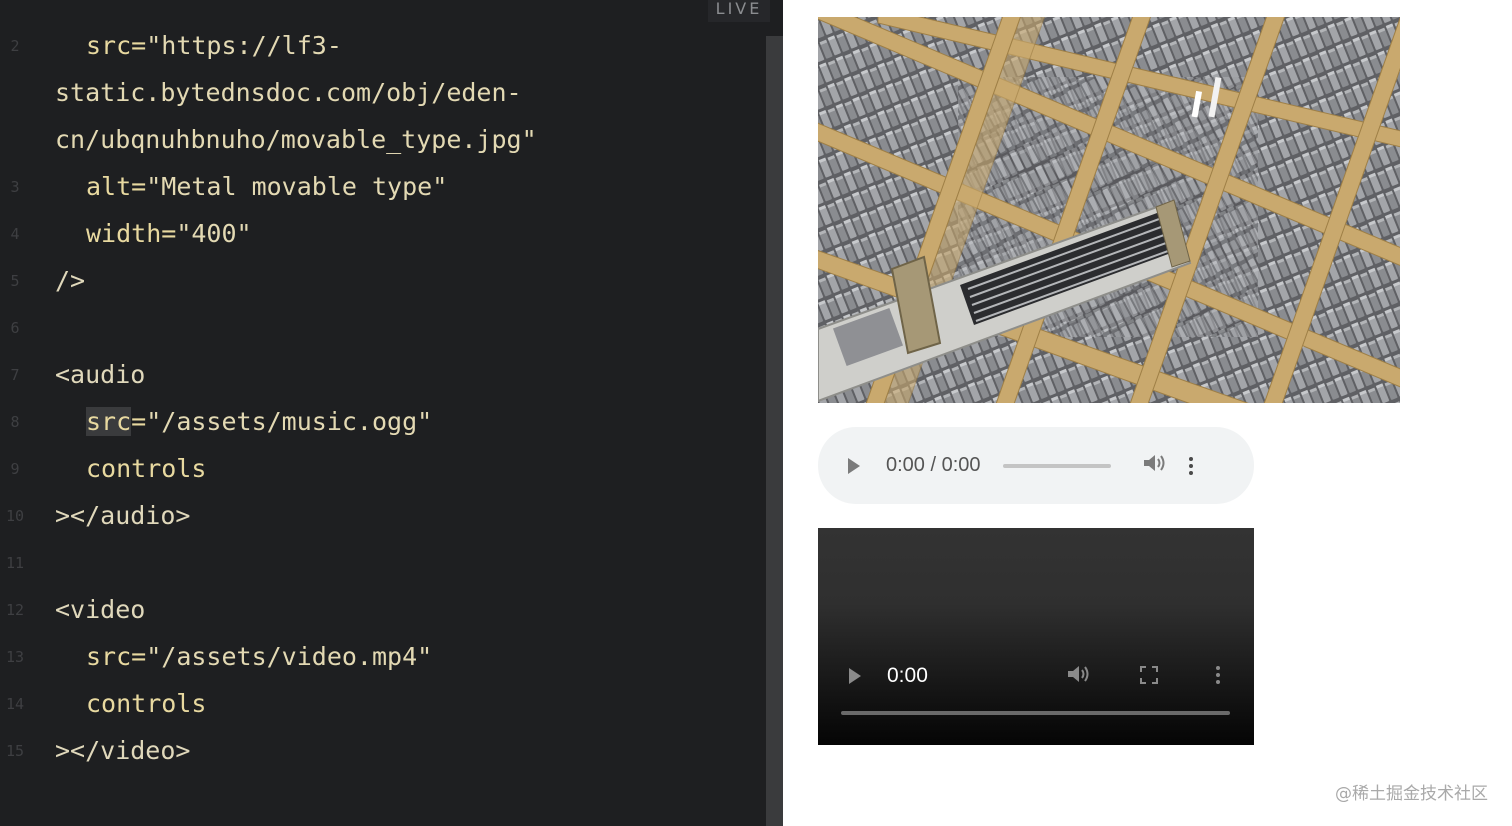 The width and height of the screenshot is (1512, 826). What do you see at coordinates (15, 704) in the screenshot?
I see `line-number: 14` at bounding box center [15, 704].